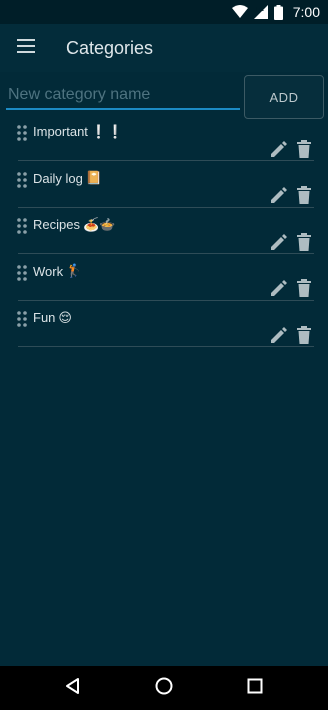 The width and height of the screenshot is (328, 710). I want to click on category-emoji: 🏌, so click(74, 270).